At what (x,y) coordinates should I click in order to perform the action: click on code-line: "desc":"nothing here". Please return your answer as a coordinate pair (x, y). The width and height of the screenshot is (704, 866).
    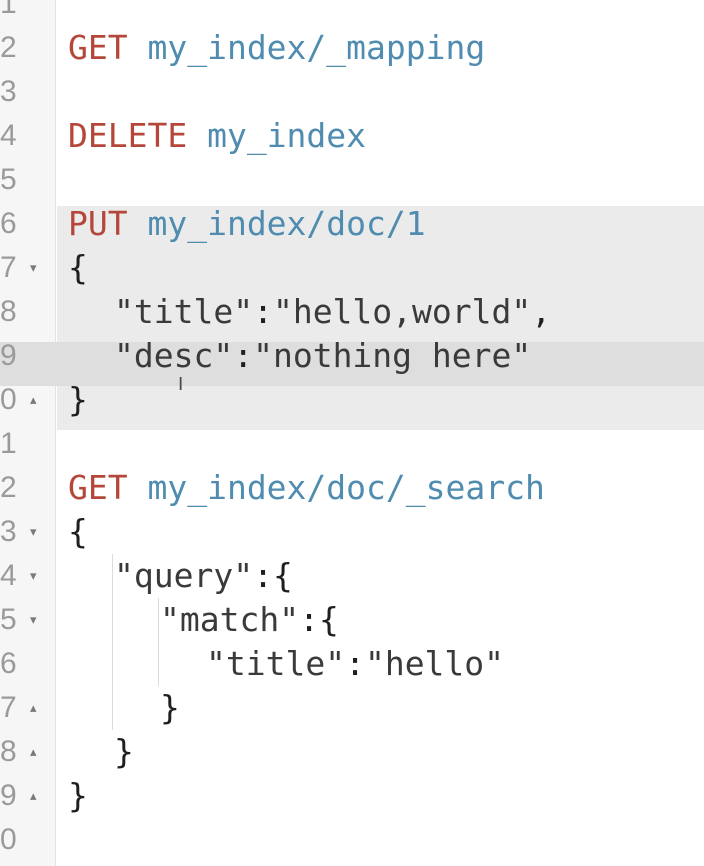
    Looking at the image, I should click on (322, 356).